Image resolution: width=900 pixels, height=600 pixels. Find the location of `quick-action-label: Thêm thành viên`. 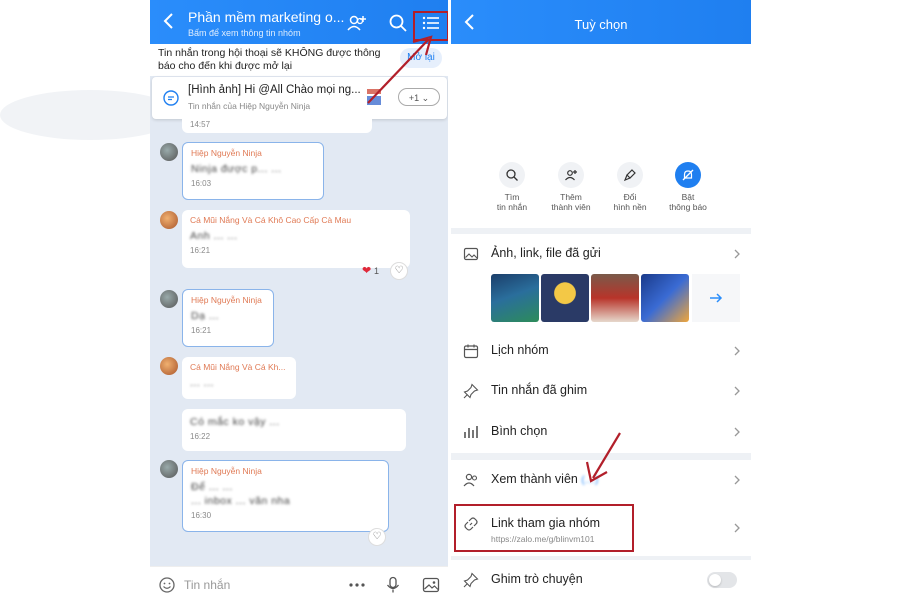

quick-action-label: Thêm thành viên is located at coordinates (571, 202).